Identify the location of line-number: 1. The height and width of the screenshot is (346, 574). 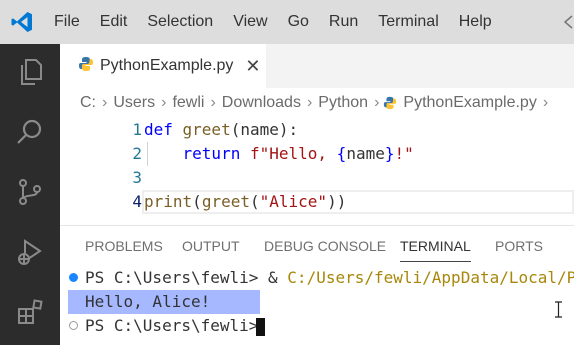
(137, 129).